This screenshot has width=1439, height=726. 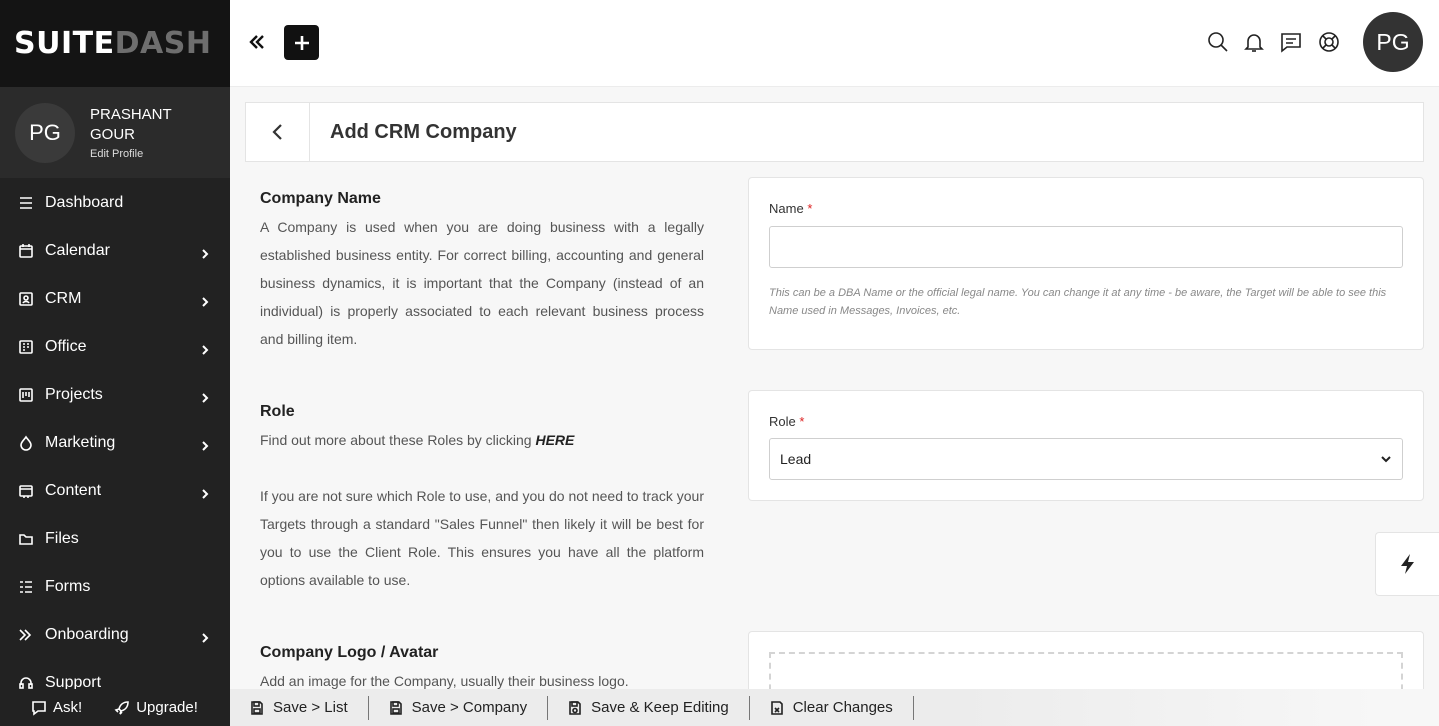 What do you see at coordinates (115, 299) in the screenshot?
I see `sidebar-item-crm: CRM` at bounding box center [115, 299].